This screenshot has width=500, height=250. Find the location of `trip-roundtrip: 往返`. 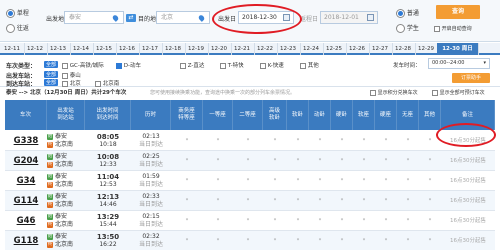

trip-roundtrip: 往返 is located at coordinates (17, 28).